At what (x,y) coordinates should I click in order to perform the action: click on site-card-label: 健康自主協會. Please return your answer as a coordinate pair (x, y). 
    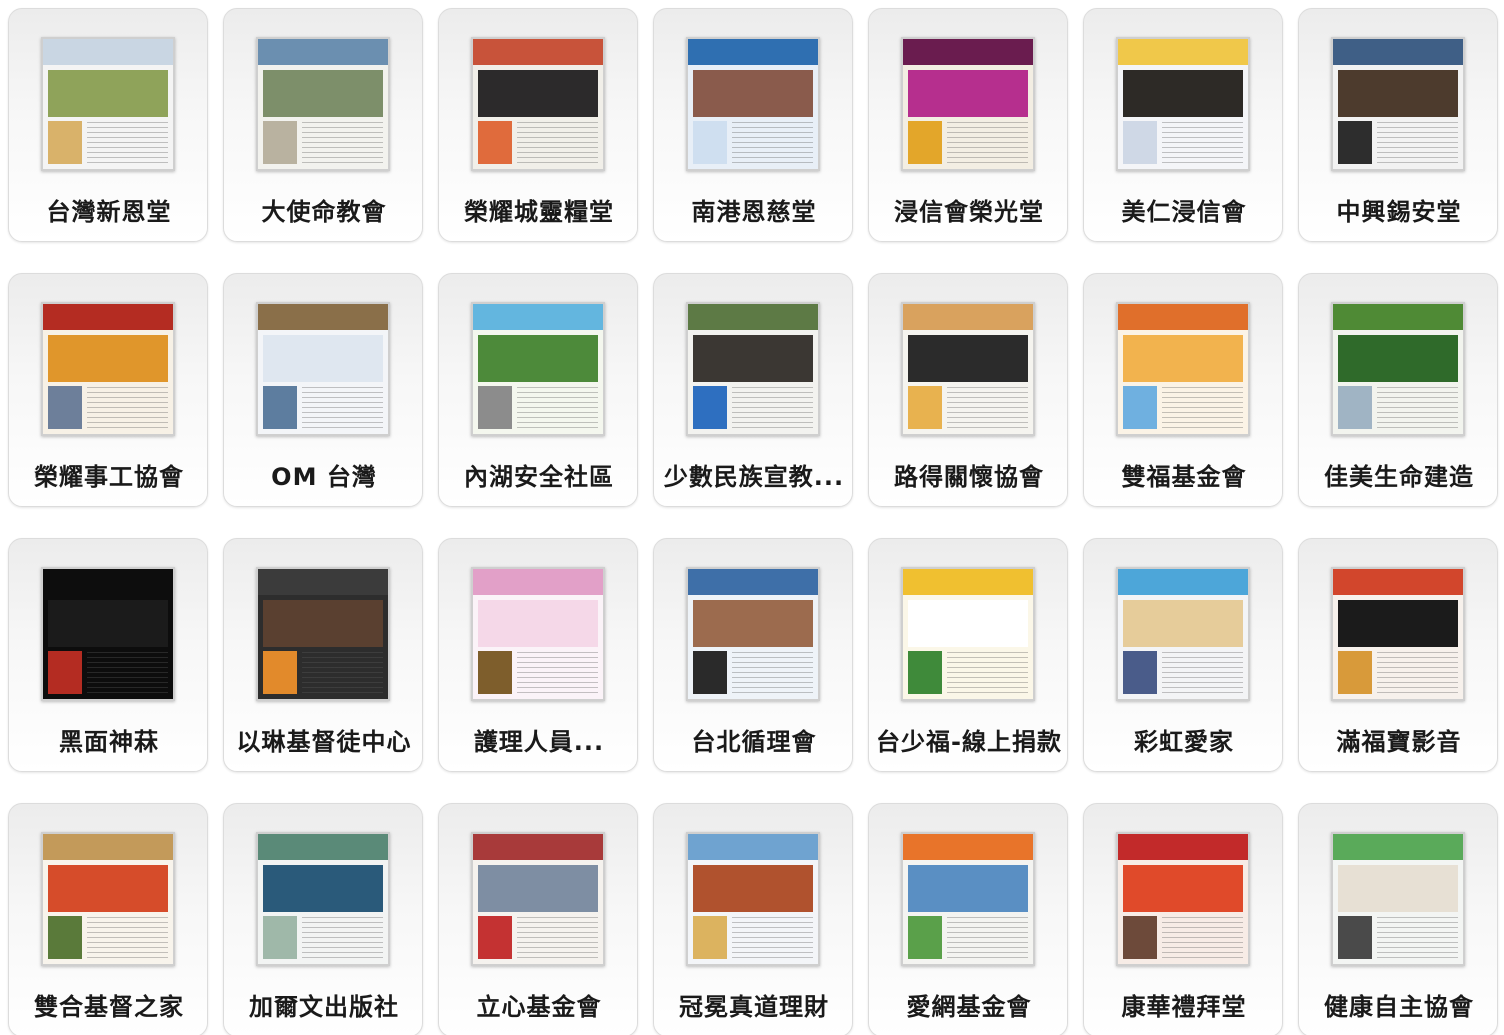
    Looking at the image, I should click on (1399, 1007).